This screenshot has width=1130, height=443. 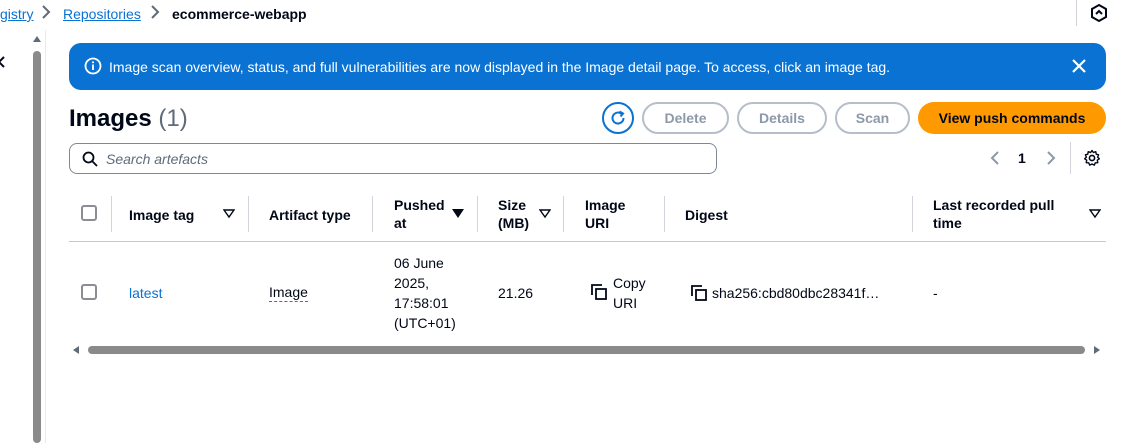 I want to click on pushed-at-line: 17:58:01, so click(x=421, y=303).